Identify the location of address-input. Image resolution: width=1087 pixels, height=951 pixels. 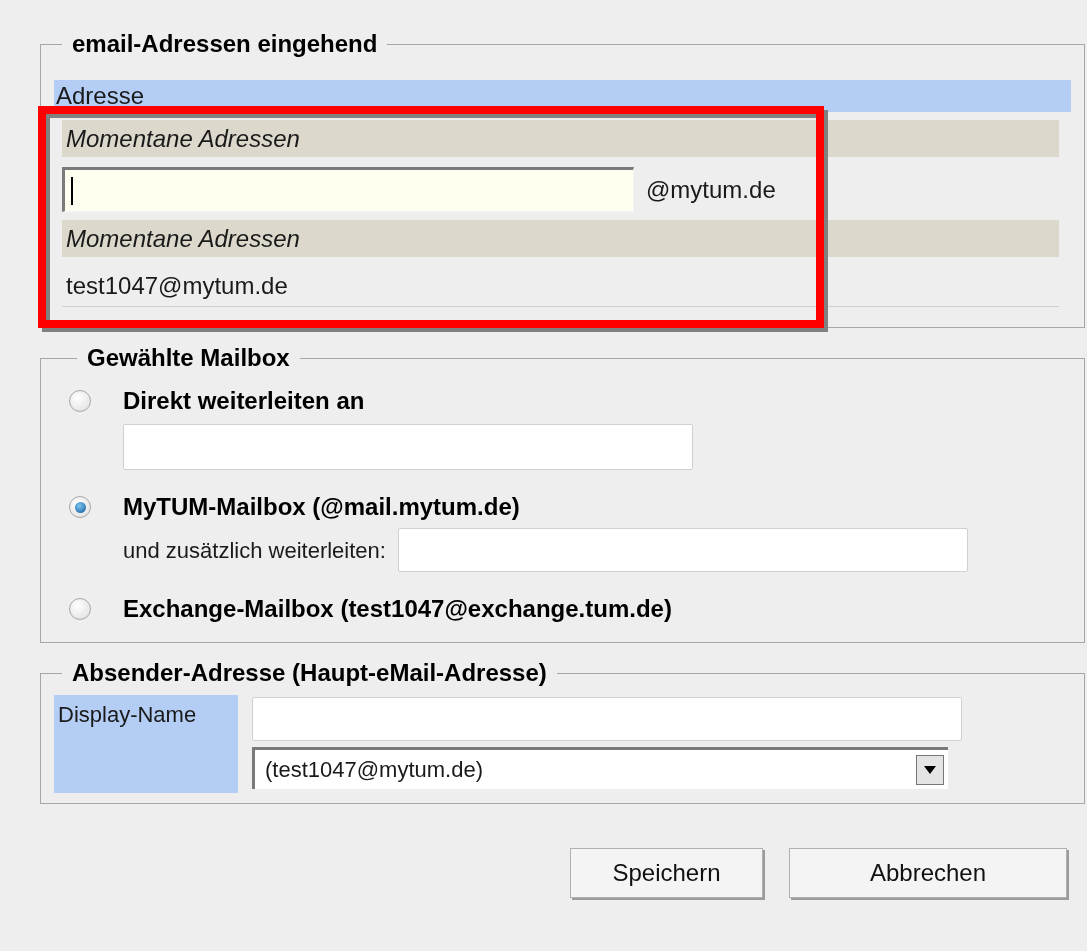
(348, 189).